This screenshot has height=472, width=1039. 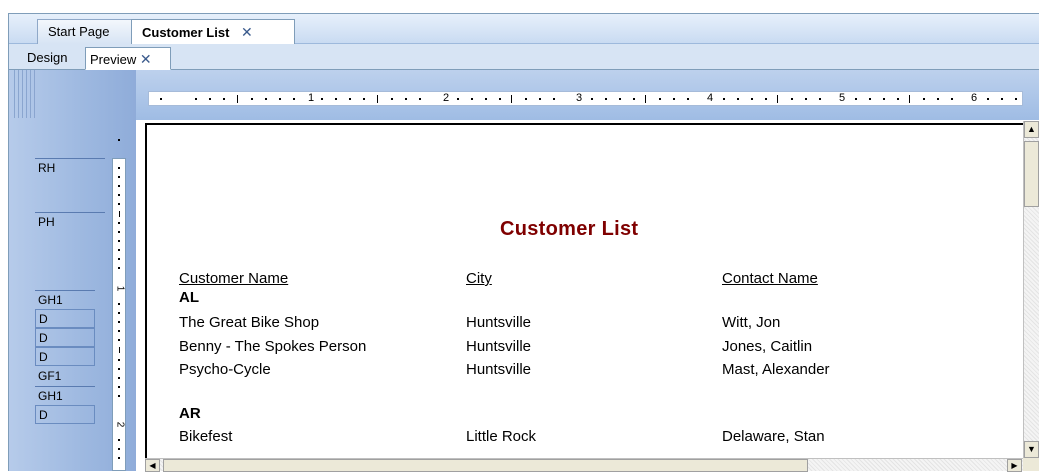 What do you see at coordinates (225, 369) in the screenshot?
I see `cell-customer-name: Psycho-Cycle` at bounding box center [225, 369].